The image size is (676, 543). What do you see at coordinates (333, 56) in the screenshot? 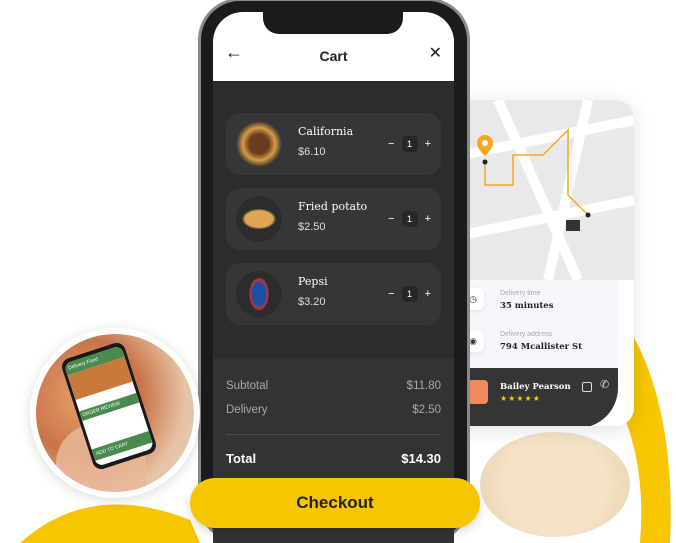
I see `page-title: Cart` at bounding box center [333, 56].